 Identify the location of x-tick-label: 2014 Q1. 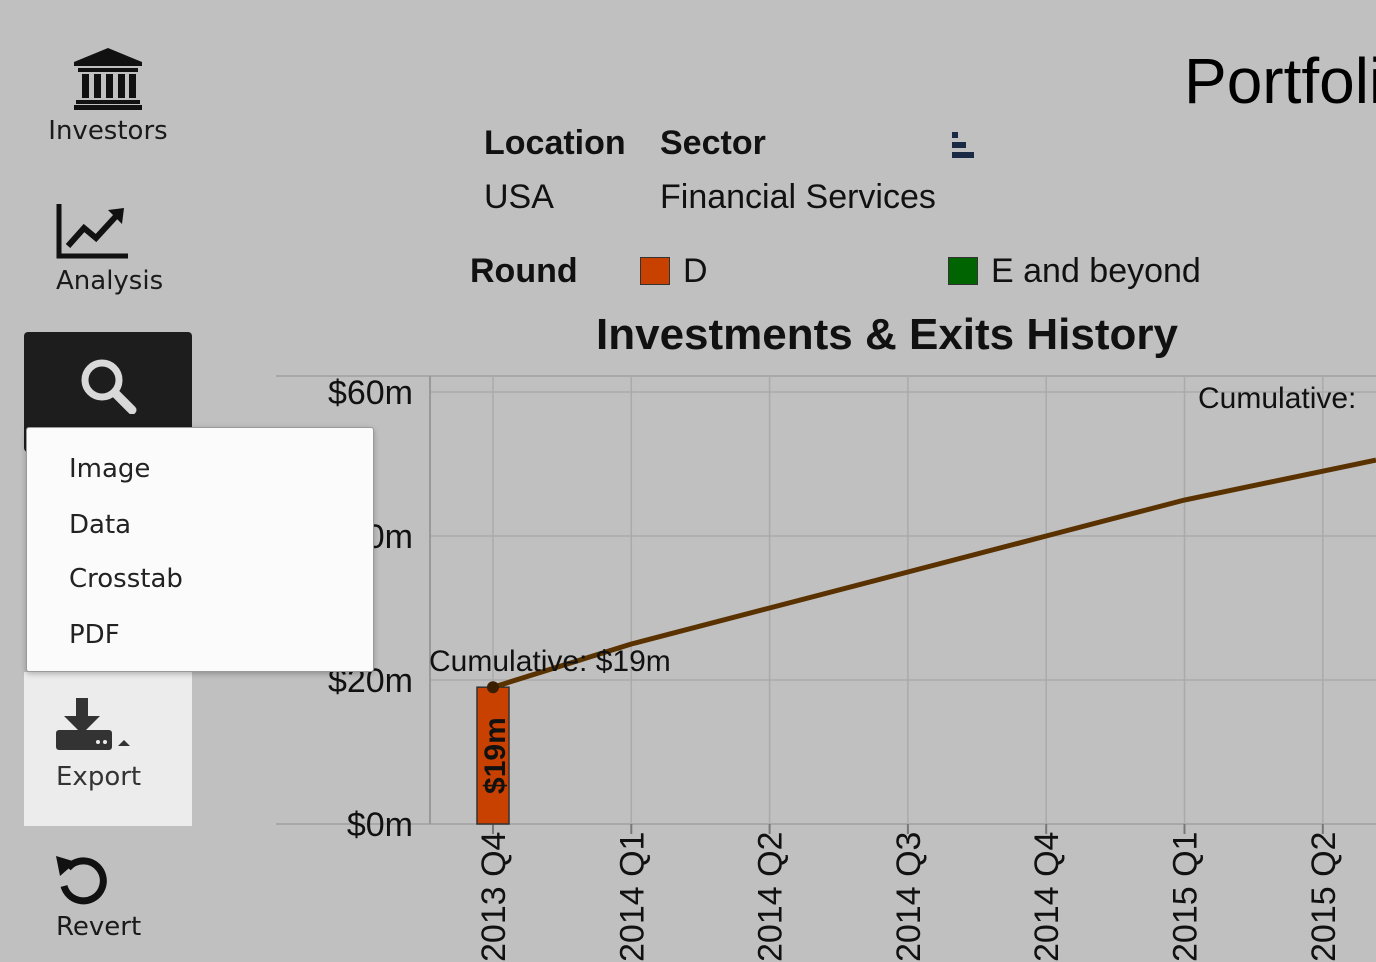
(632, 897).